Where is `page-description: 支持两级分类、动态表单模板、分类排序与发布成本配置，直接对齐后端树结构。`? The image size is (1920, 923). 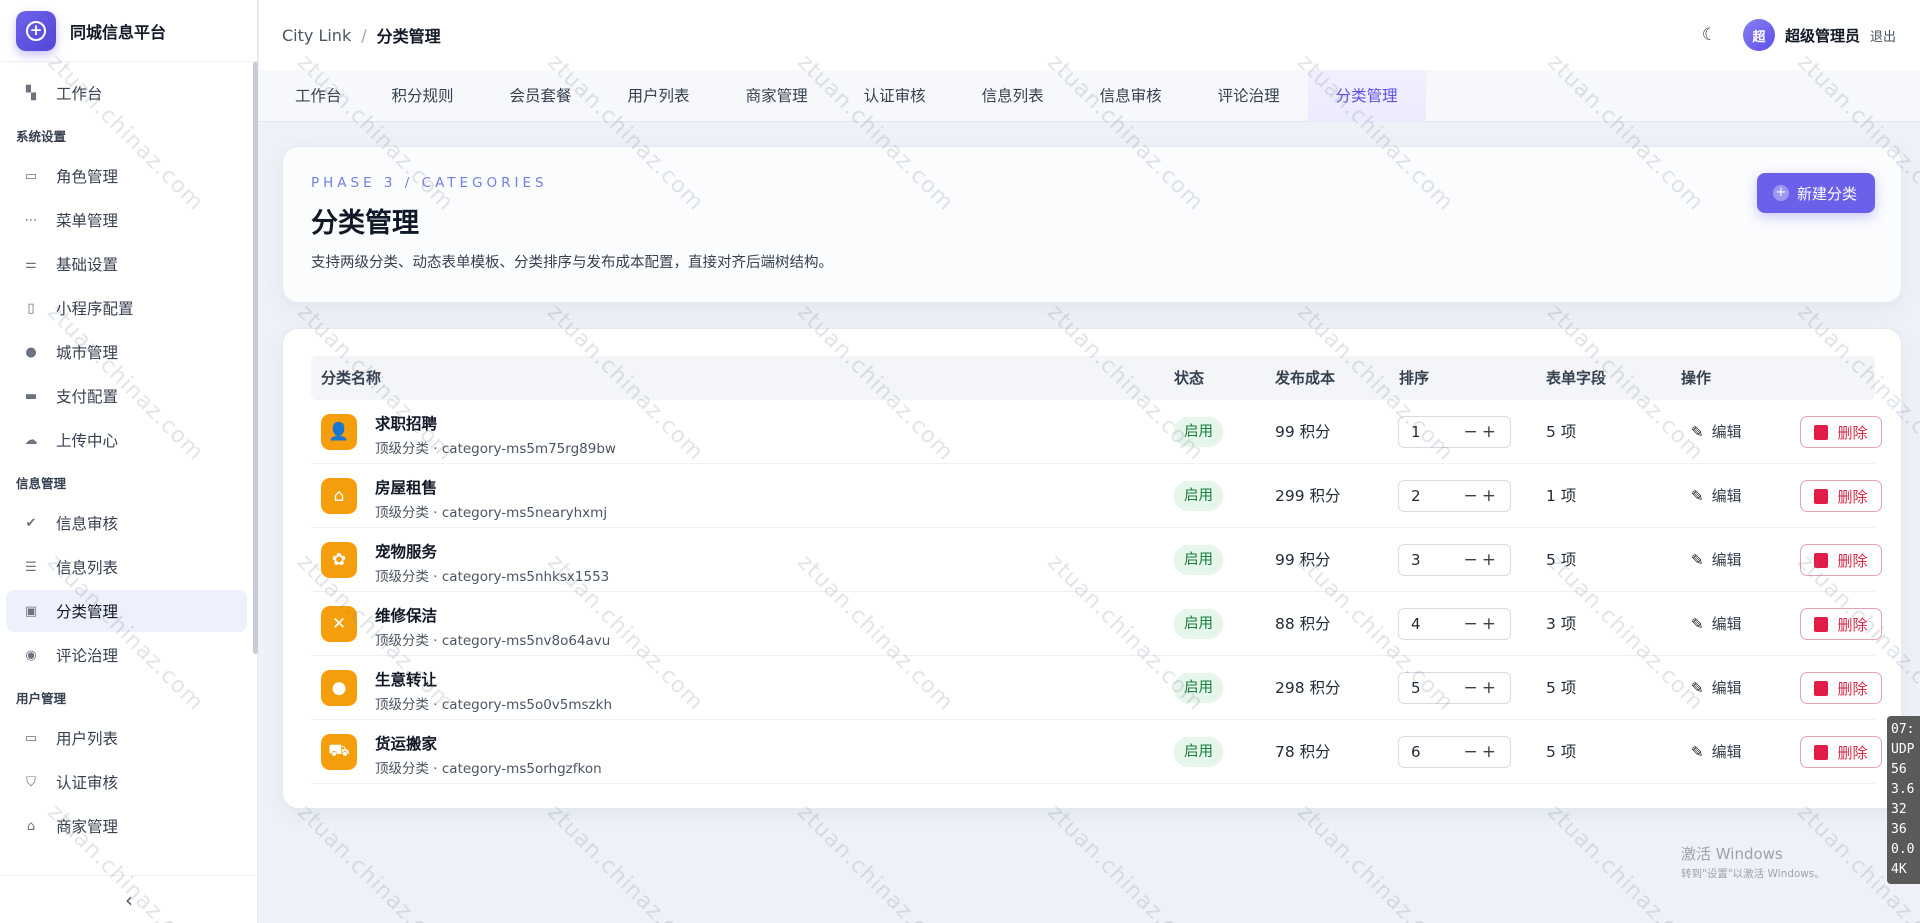
page-description: 支持两级分类、动态表单模板、分类排序与发布成本配置，直接对齐后端树结构。 is located at coordinates (572, 263).